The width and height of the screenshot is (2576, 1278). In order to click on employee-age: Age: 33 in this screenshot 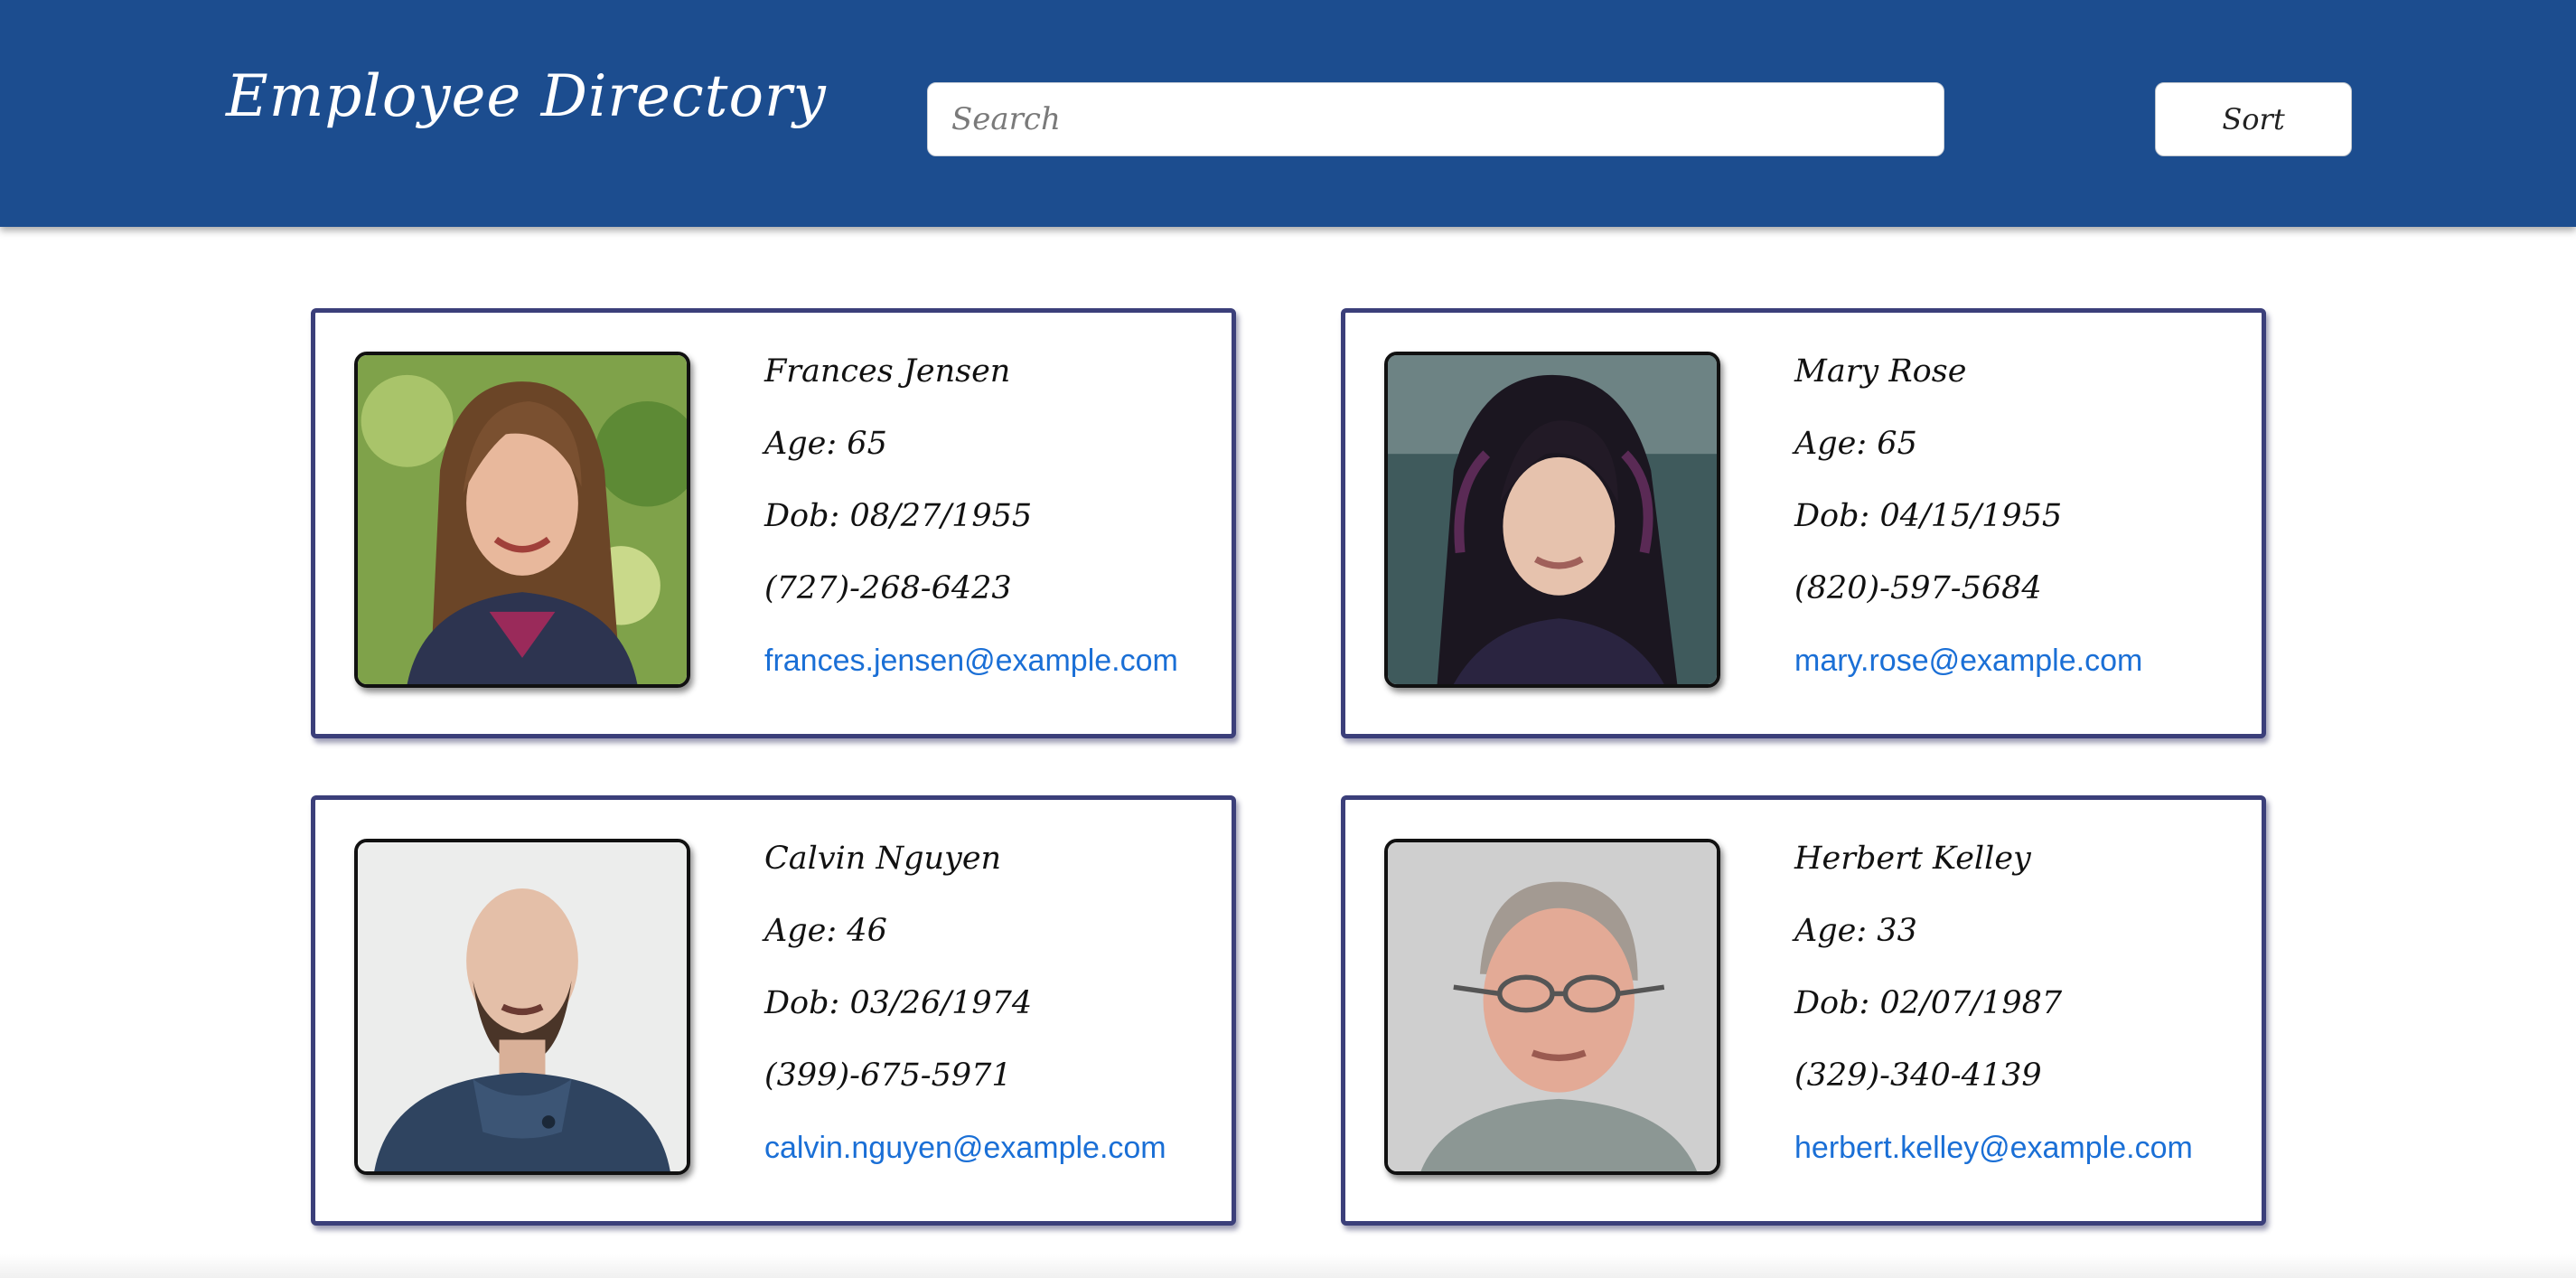, I will do `click(1855, 931)`.